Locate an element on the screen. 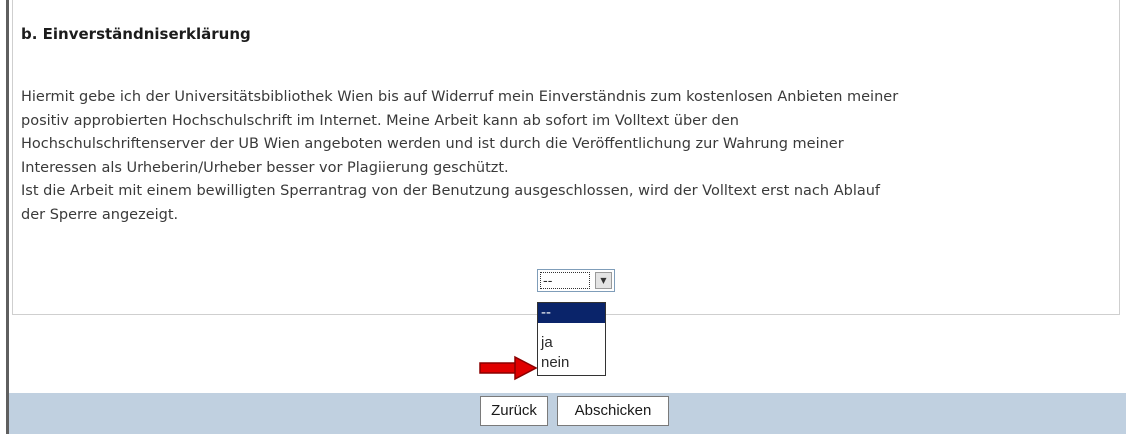 The image size is (1126, 434). page-left-border is located at coordinates (7, 217).